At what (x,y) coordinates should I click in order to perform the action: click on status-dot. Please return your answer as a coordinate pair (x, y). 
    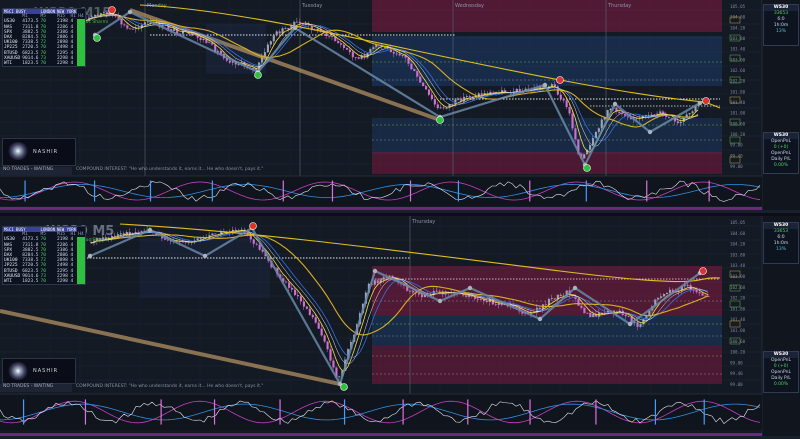
    Looking at the image, I should click on (81, 64).